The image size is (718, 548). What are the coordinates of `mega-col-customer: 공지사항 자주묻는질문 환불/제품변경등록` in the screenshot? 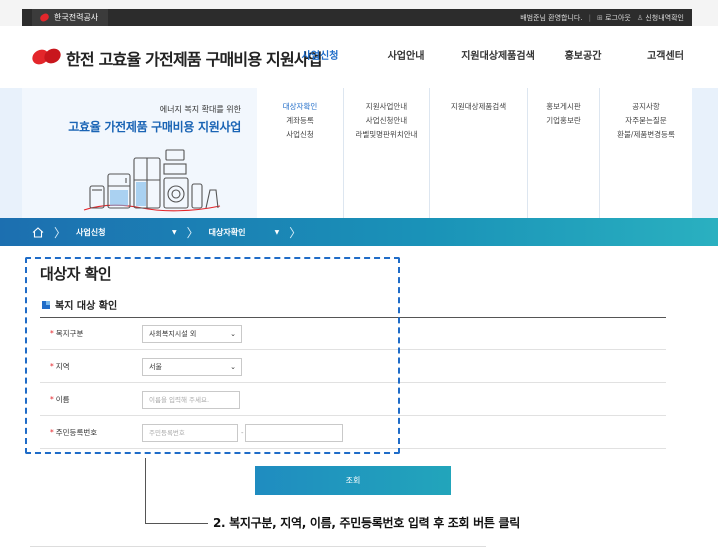 It's located at (645, 153).